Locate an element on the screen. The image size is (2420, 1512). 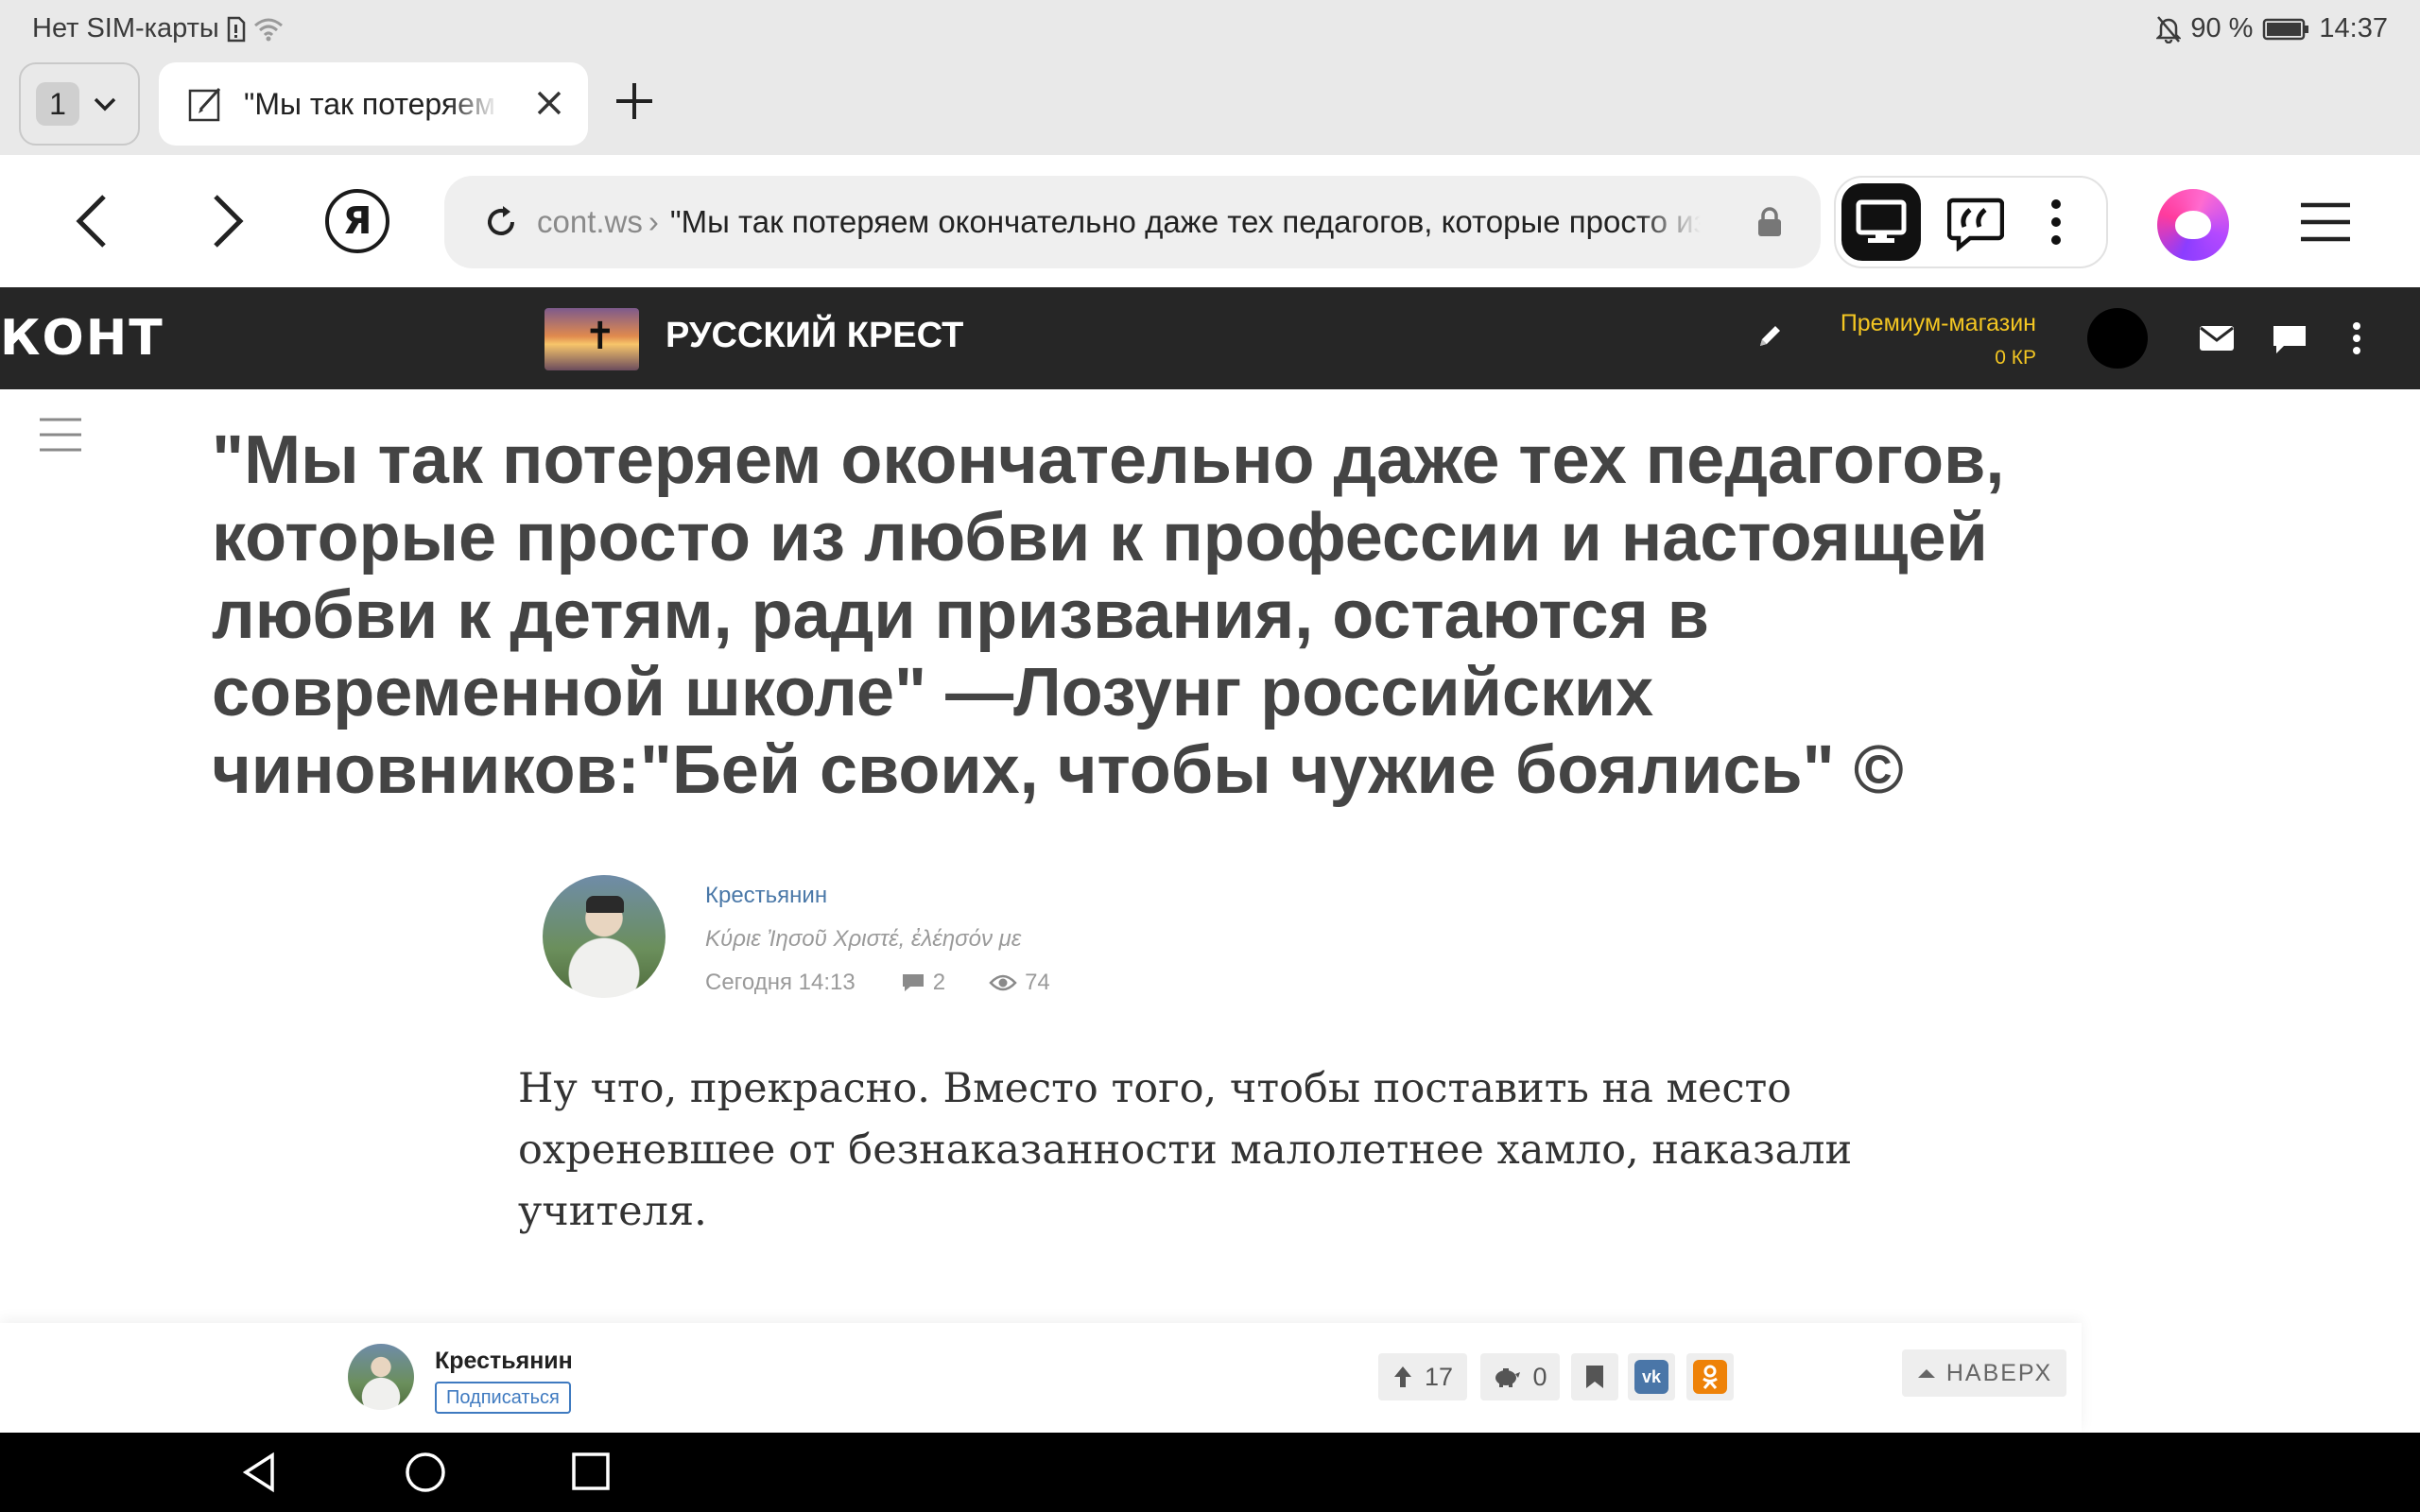
forward-button is located at coordinates (227, 221).